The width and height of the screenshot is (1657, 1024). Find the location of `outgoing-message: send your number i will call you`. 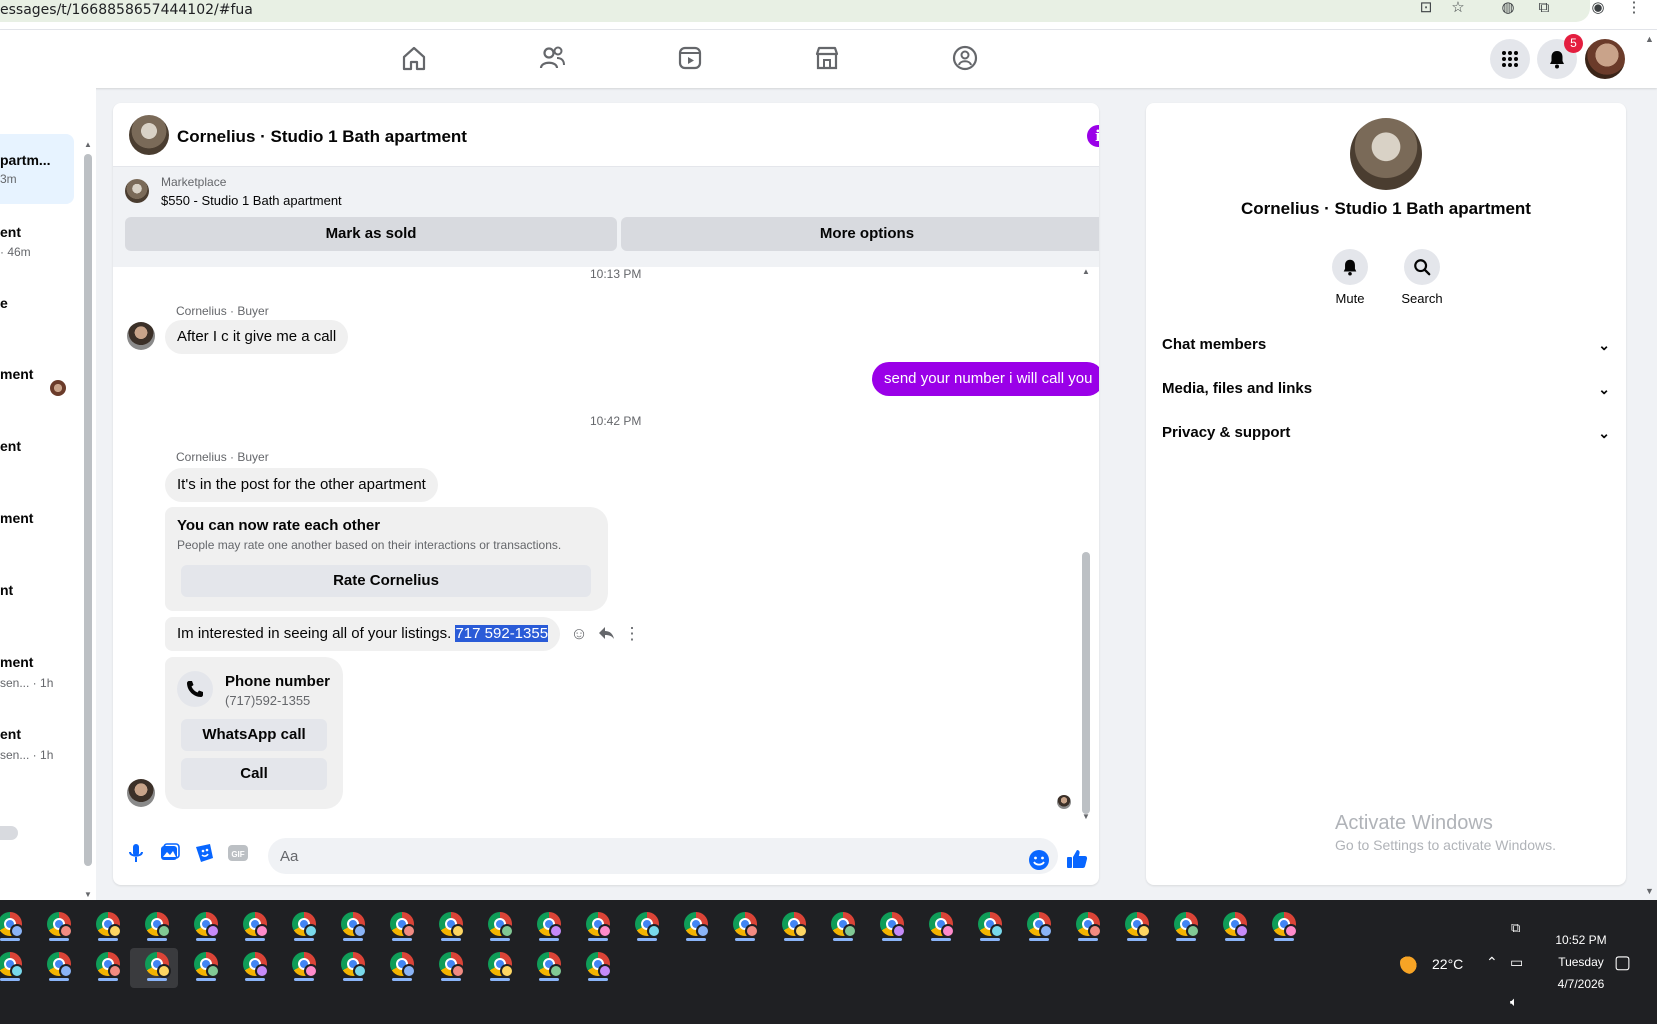

outgoing-message: send your number i will call you is located at coordinates (985, 379).